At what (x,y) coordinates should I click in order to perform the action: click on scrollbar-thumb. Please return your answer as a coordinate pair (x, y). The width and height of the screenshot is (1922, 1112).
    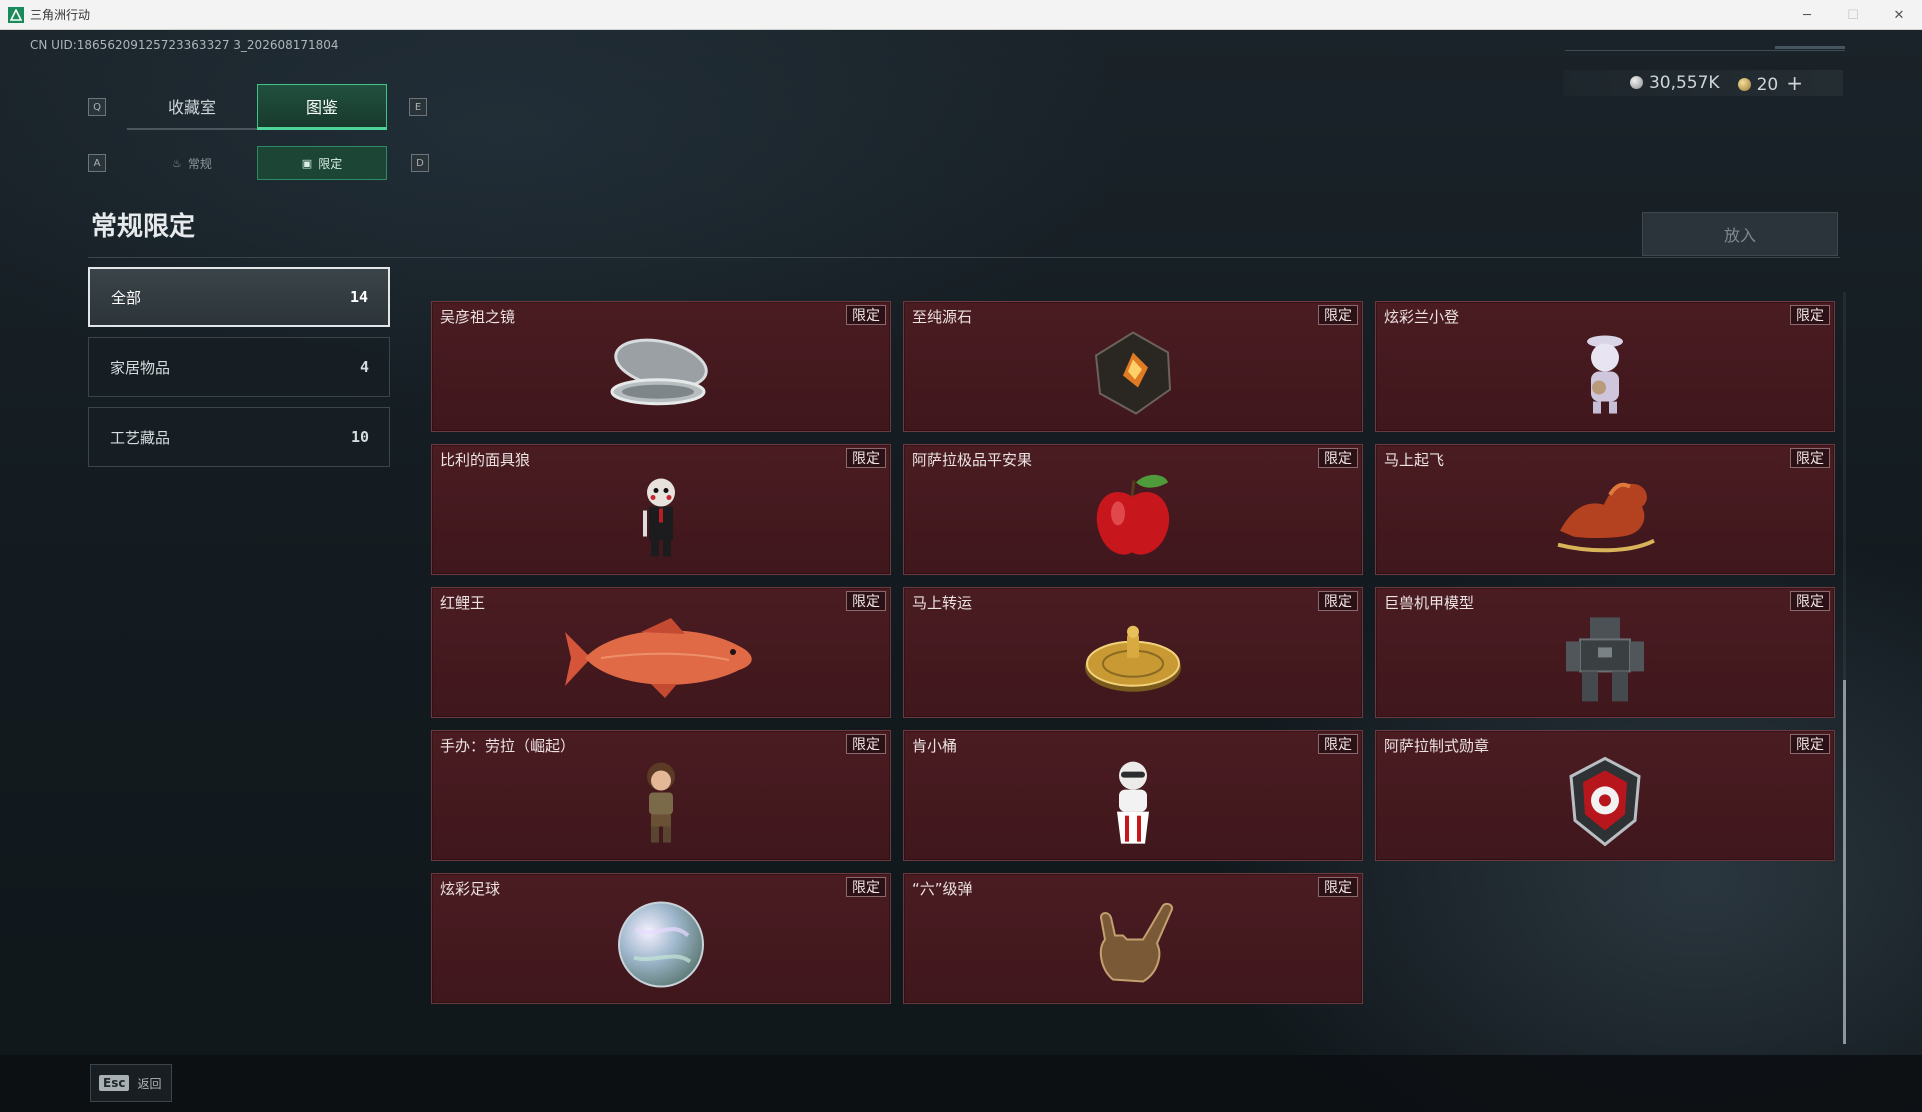
    Looking at the image, I should click on (1844, 862).